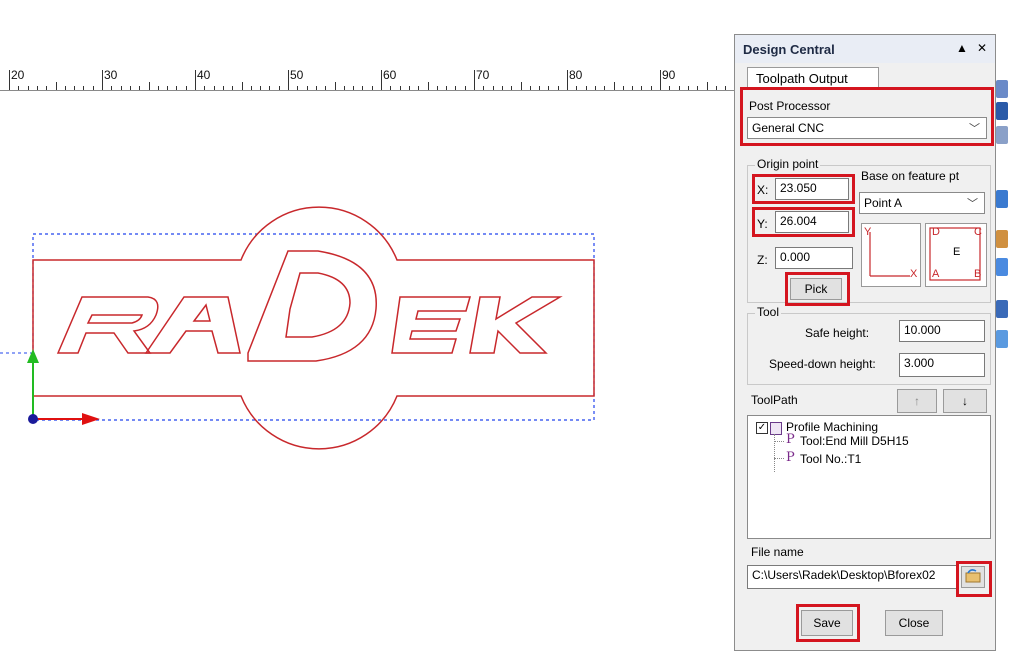  I want to click on panel-titlebar: Design Central ▲ ✕, so click(865, 49).